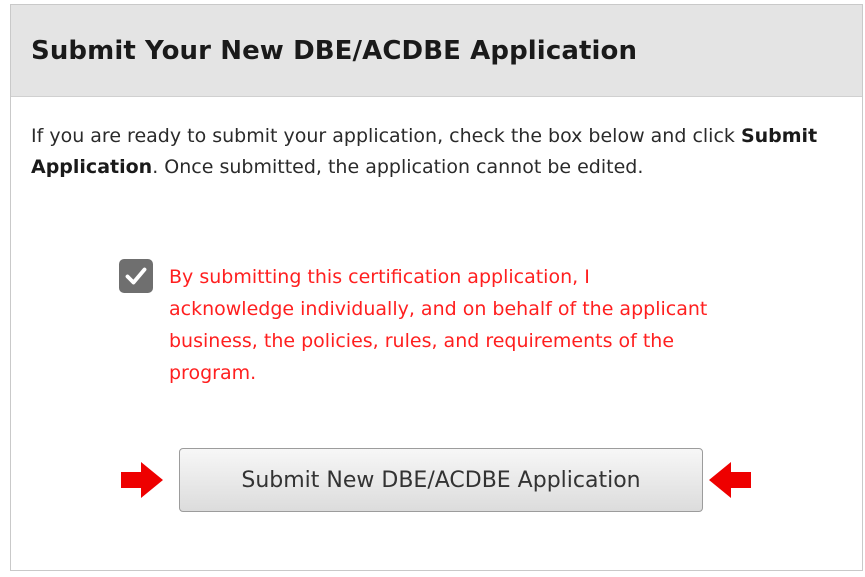 This screenshot has height=577, width=865. I want to click on submit-application-button: Submit New DBE/ACDBE Application, so click(441, 480).